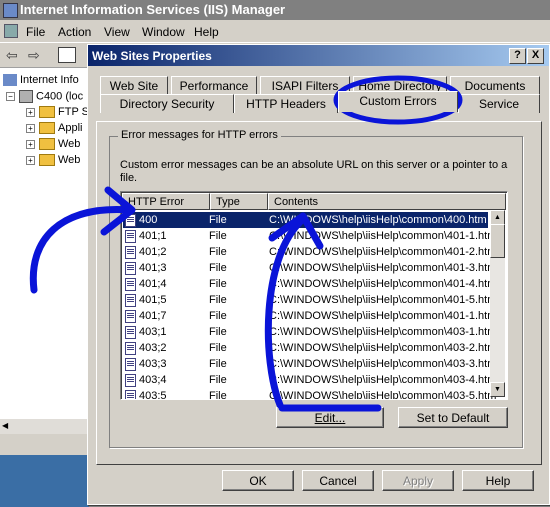  I want to click on close-button: X, so click(535, 56).